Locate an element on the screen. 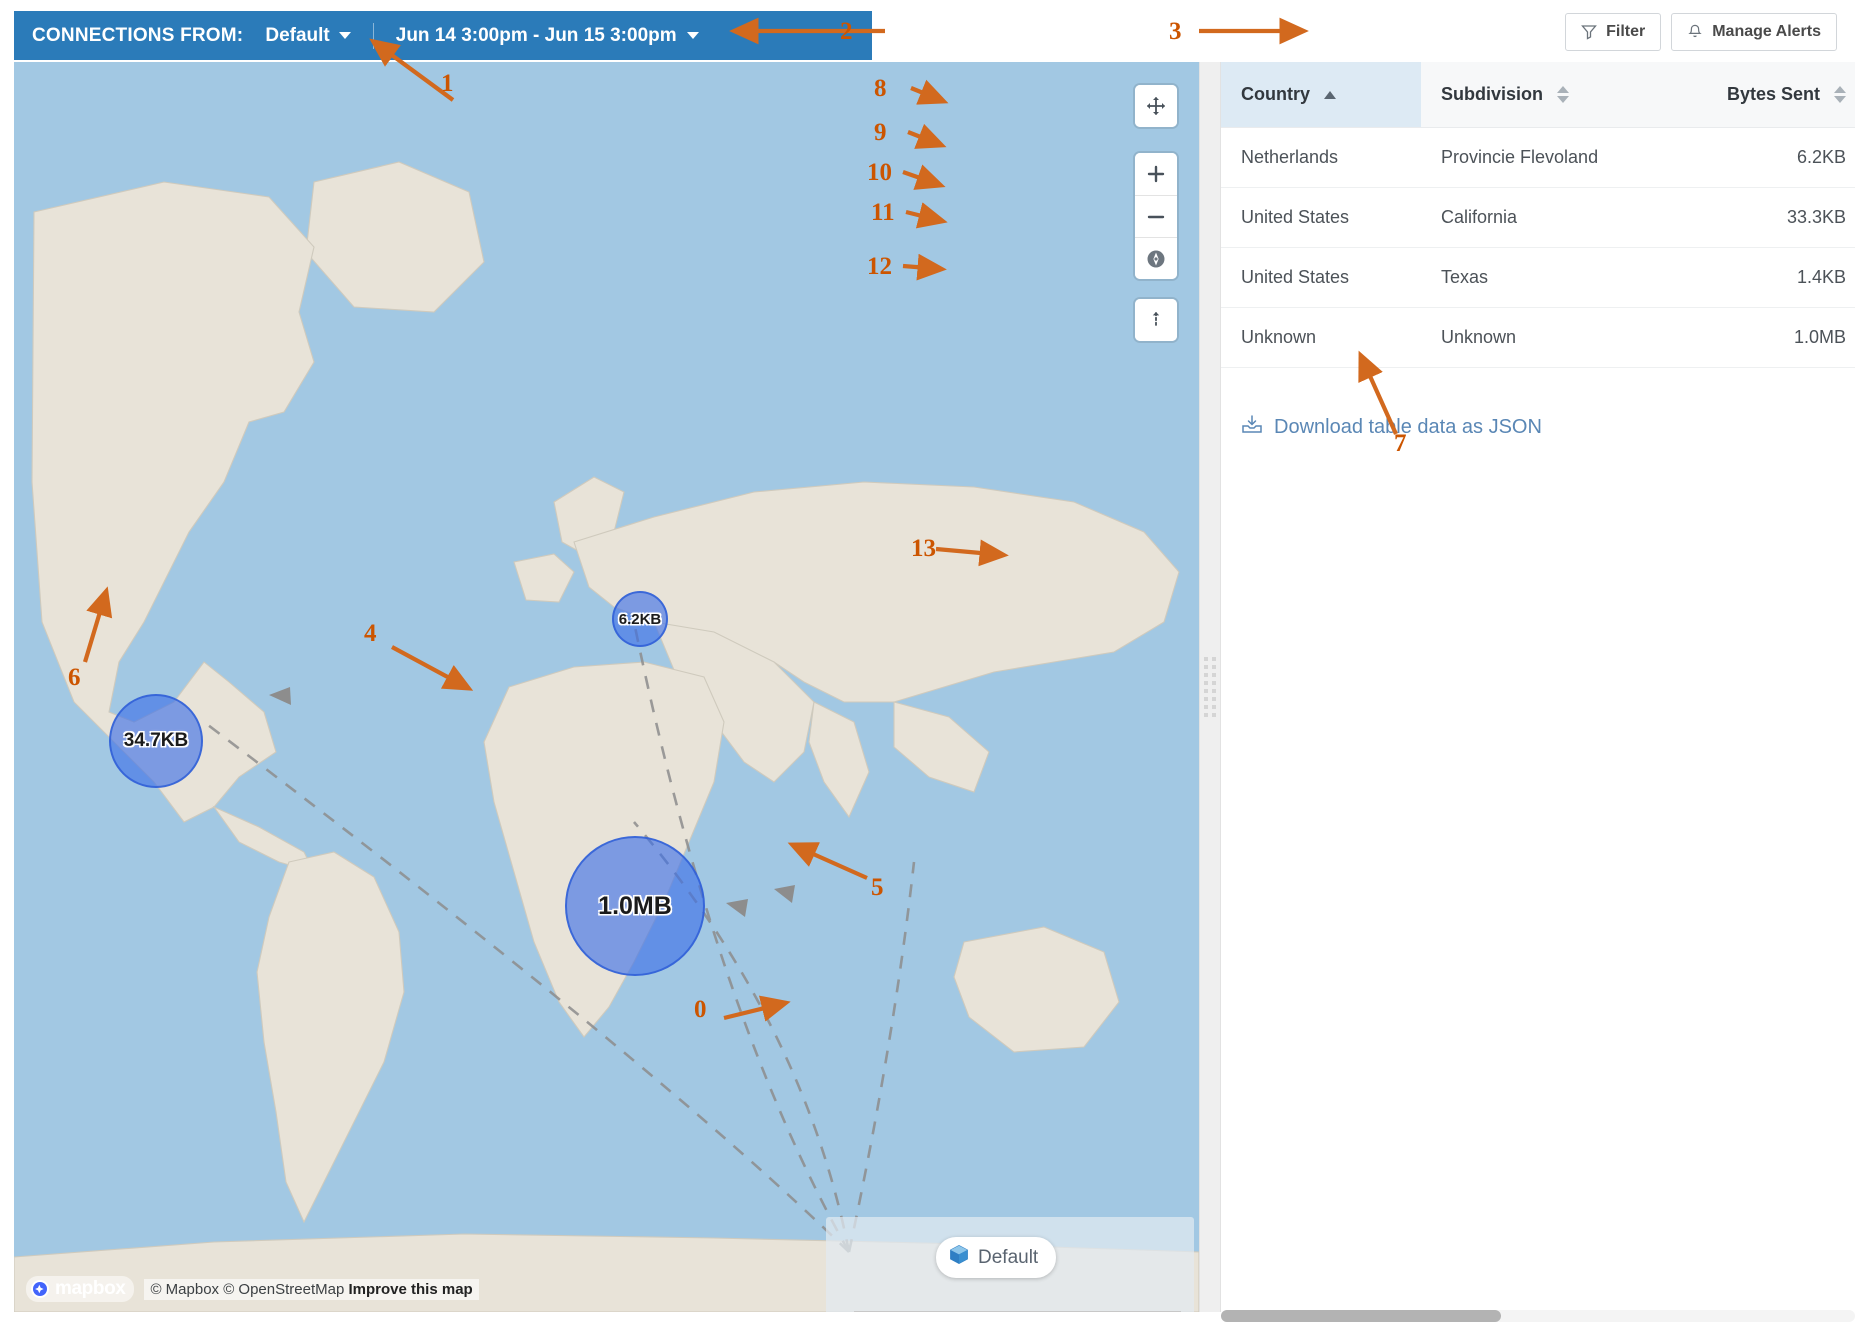 This screenshot has width=1855, height=1336. manage-alerts-button: Manage Alerts is located at coordinates (1754, 32).